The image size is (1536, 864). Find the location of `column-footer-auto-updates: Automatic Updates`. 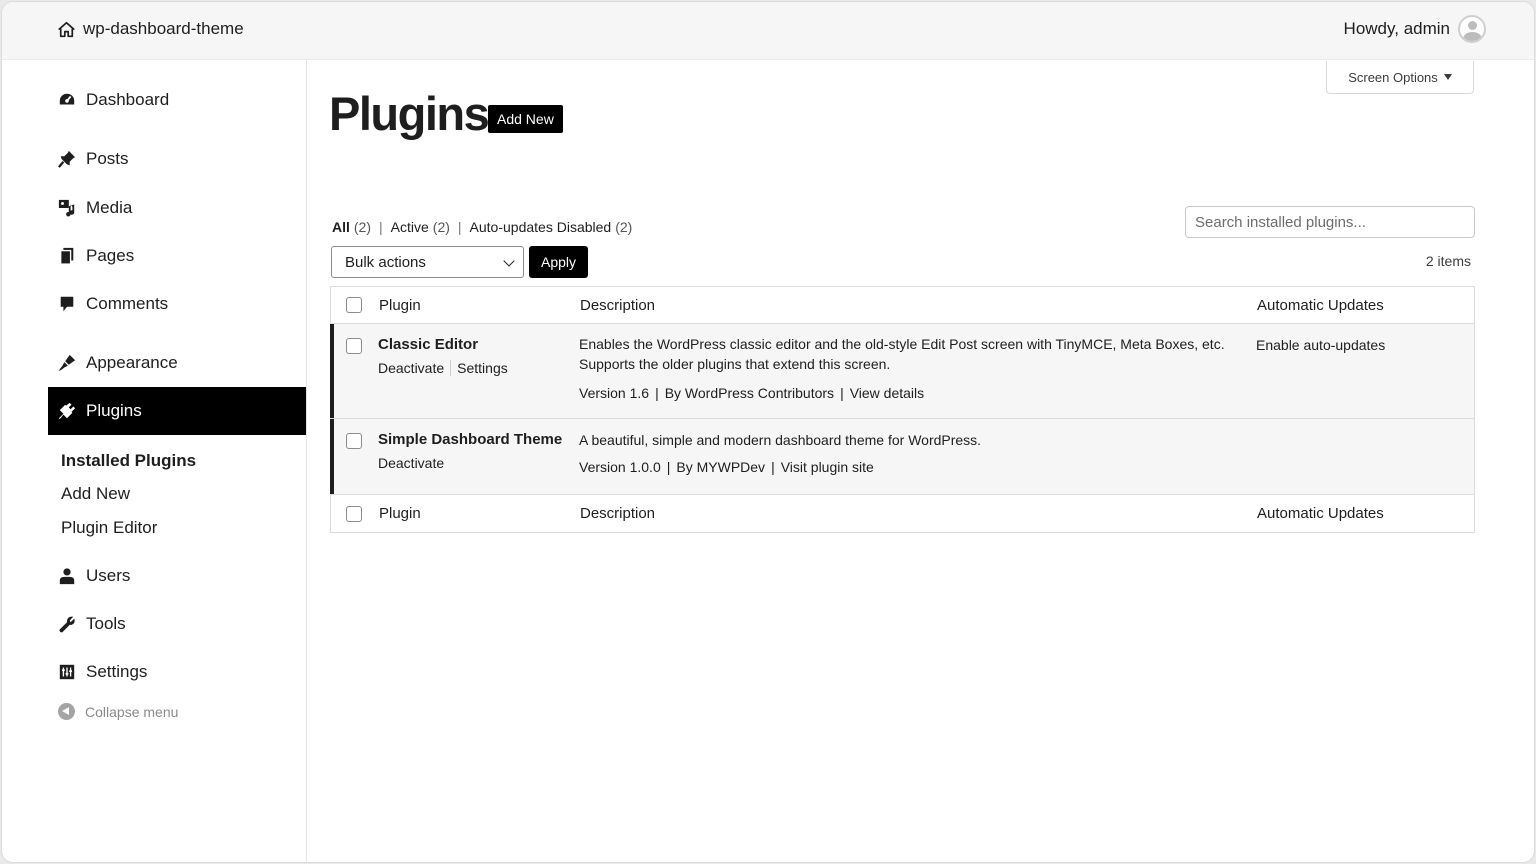

column-footer-auto-updates: Automatic Updates is located at coordinates (1320, 513).